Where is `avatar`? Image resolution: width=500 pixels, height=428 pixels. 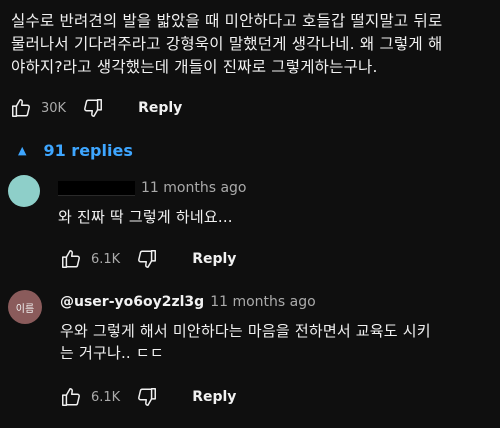
avatar is located at coordinates (24, 191).